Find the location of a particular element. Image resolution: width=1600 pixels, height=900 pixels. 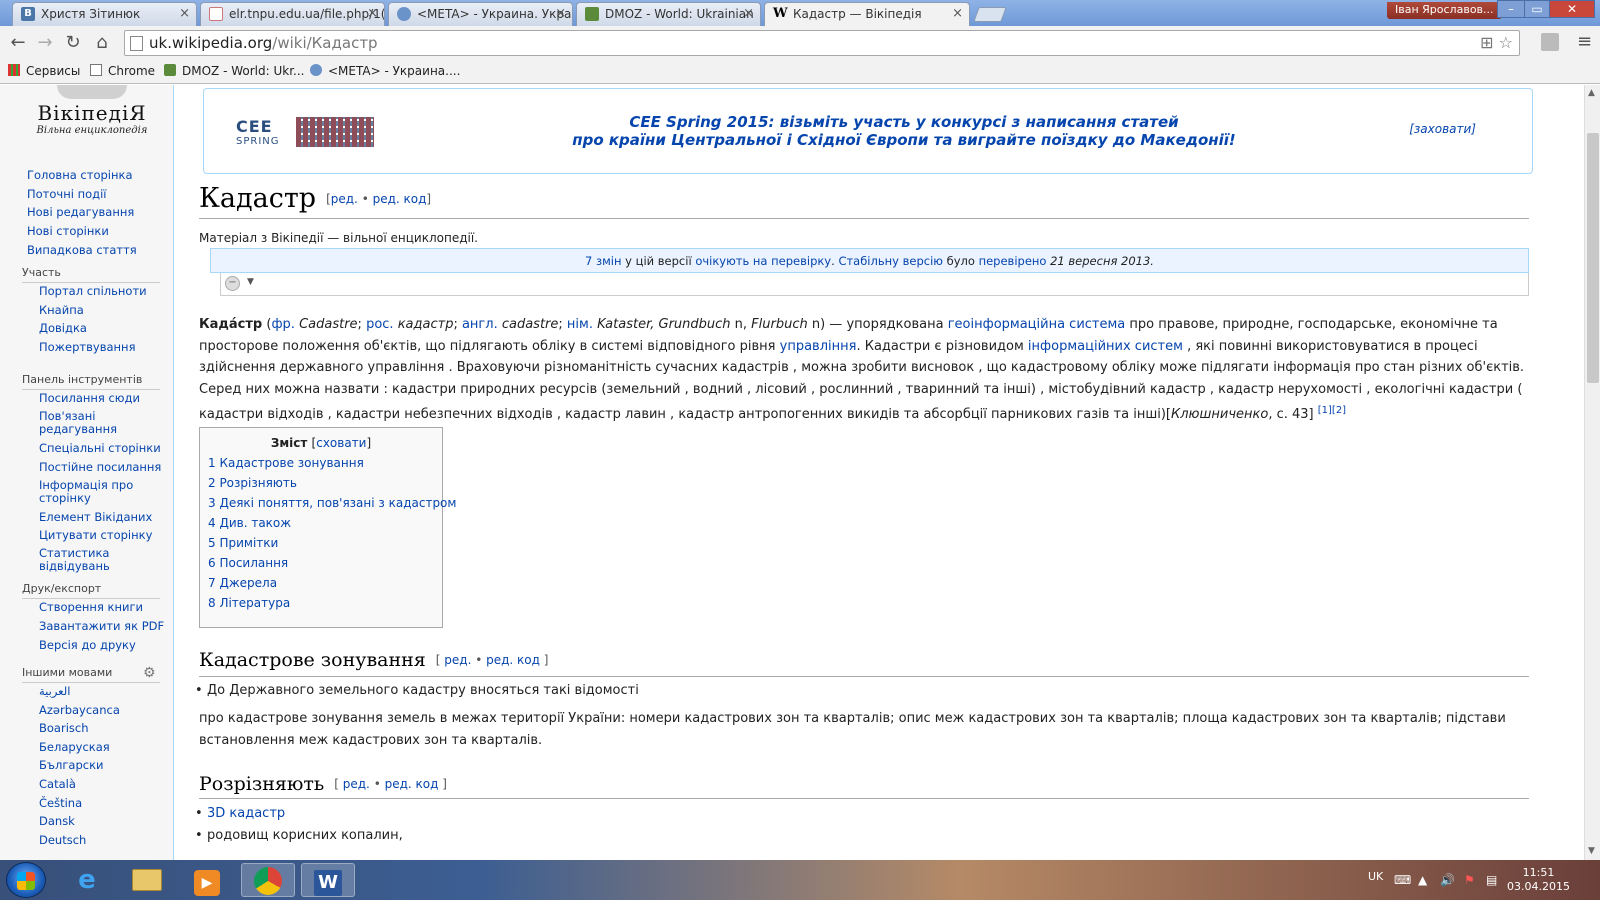

lang-link: Български is located at coordinates (104, 765).